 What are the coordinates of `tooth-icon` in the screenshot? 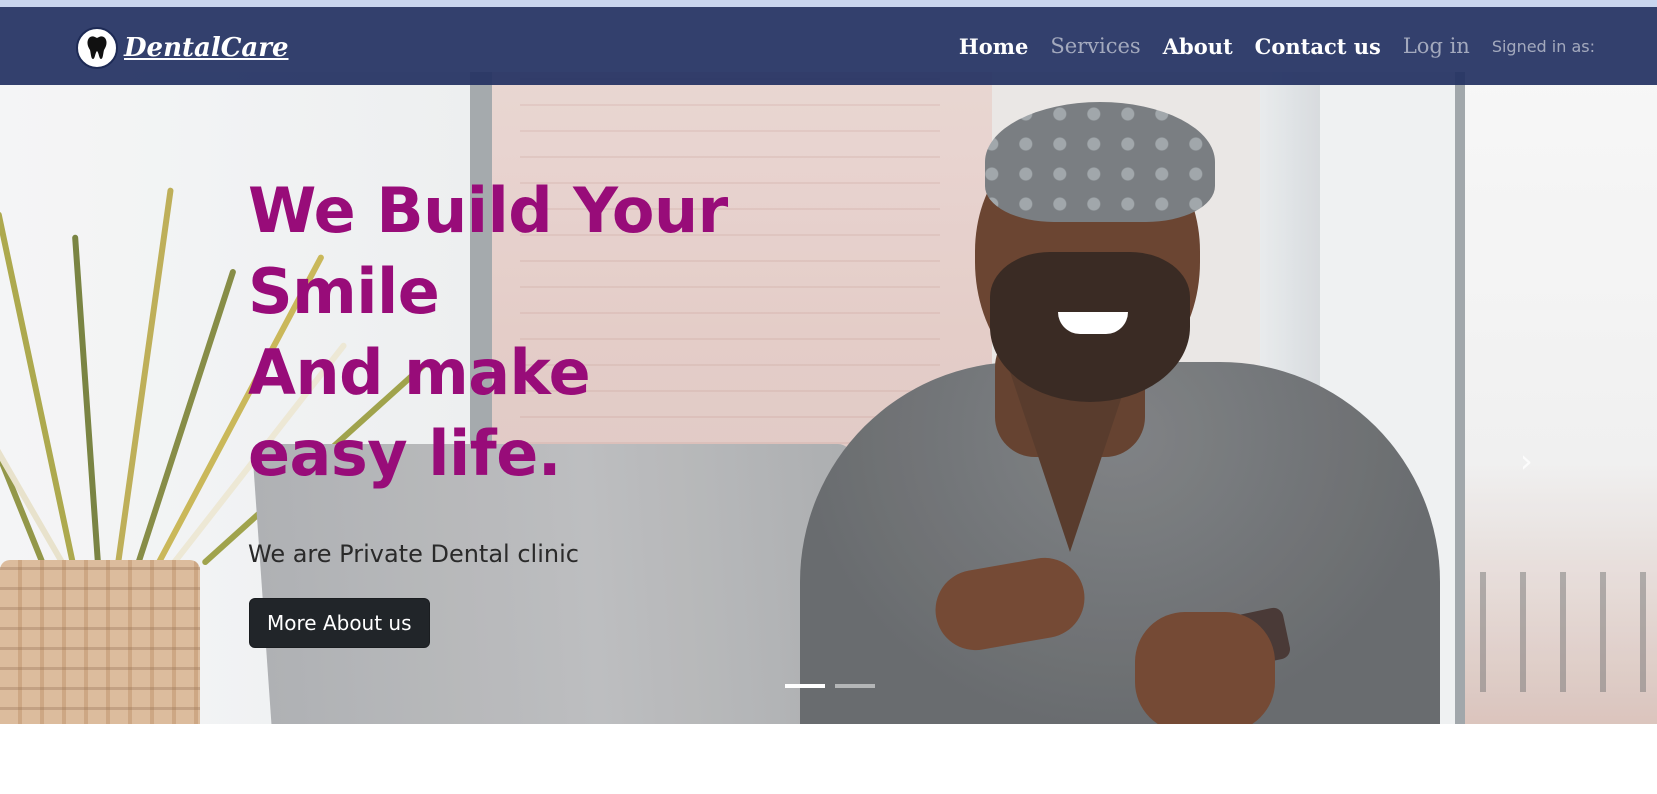 It's located at (97, 48).